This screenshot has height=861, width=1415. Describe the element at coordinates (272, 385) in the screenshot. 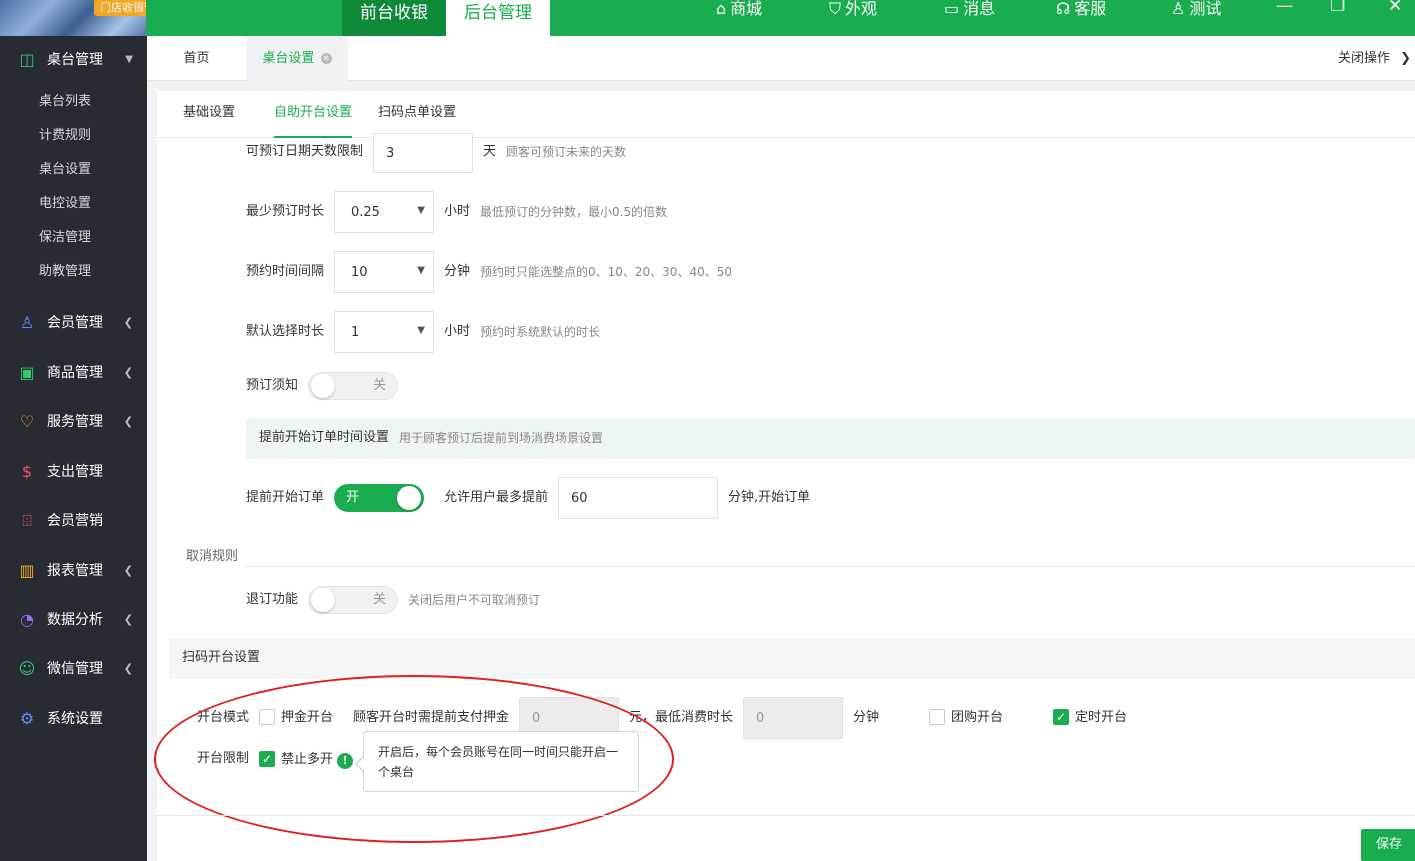

I see `notice-label: 预订须知` at that location.